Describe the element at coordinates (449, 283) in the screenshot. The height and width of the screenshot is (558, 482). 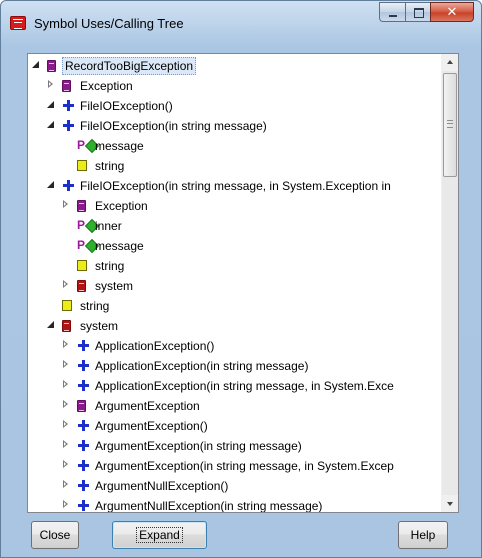
I see `vertical-scrollbar` at that location.